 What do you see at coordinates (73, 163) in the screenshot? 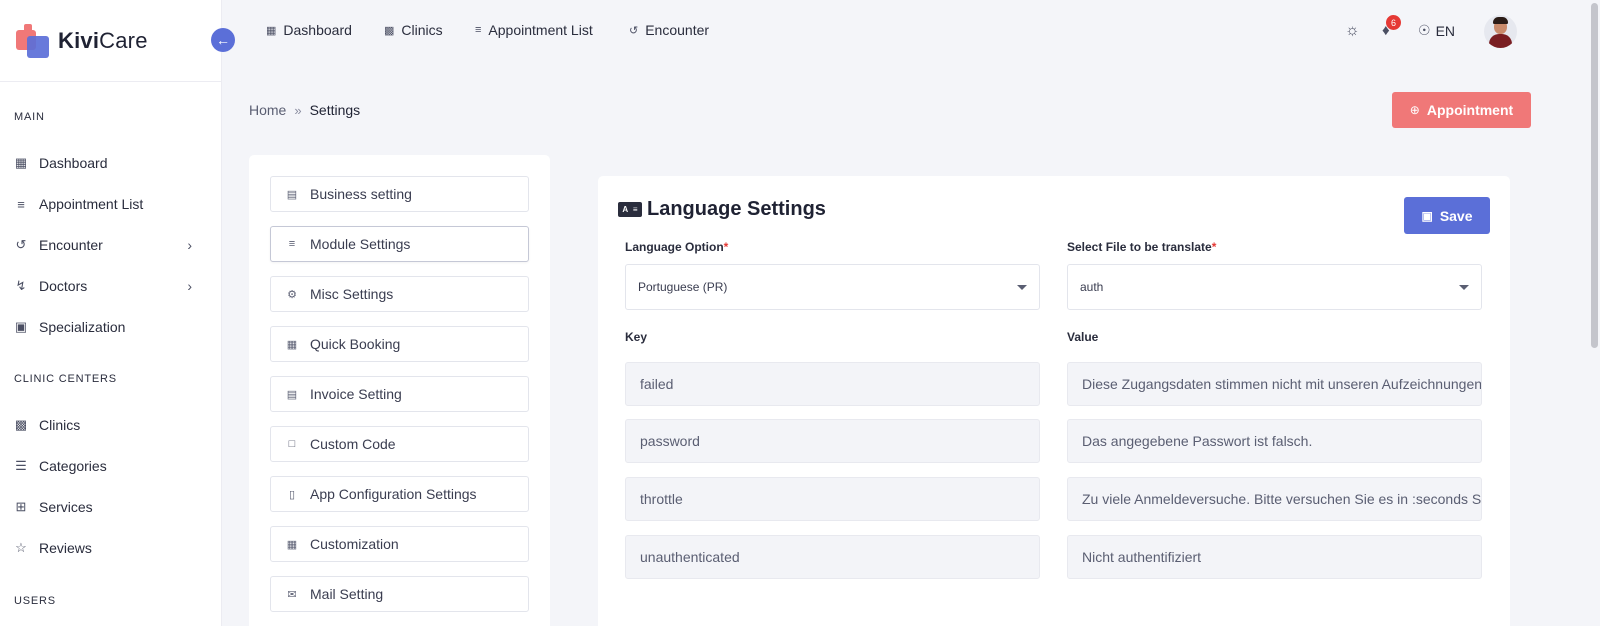
I see `sidebar-item-label: Dashboard` at bounding box center [73, 163].